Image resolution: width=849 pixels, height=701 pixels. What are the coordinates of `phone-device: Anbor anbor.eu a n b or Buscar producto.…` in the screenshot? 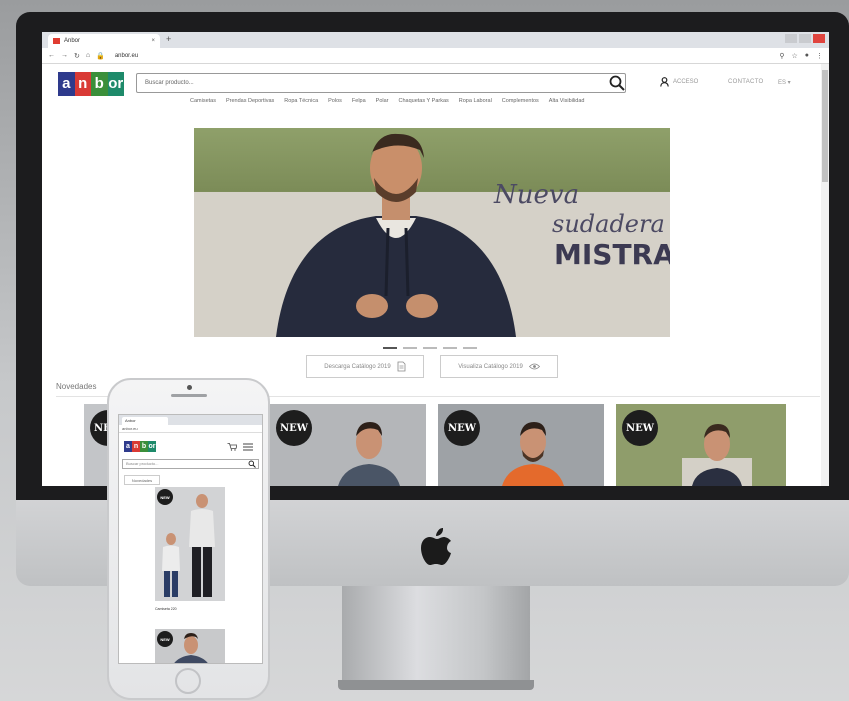 It's located at (188, 539).